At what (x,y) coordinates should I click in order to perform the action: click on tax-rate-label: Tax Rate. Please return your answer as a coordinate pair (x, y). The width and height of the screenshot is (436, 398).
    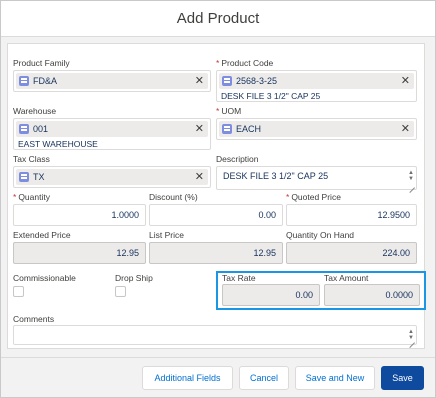
    Looking at the image, I should click on (239, 278).